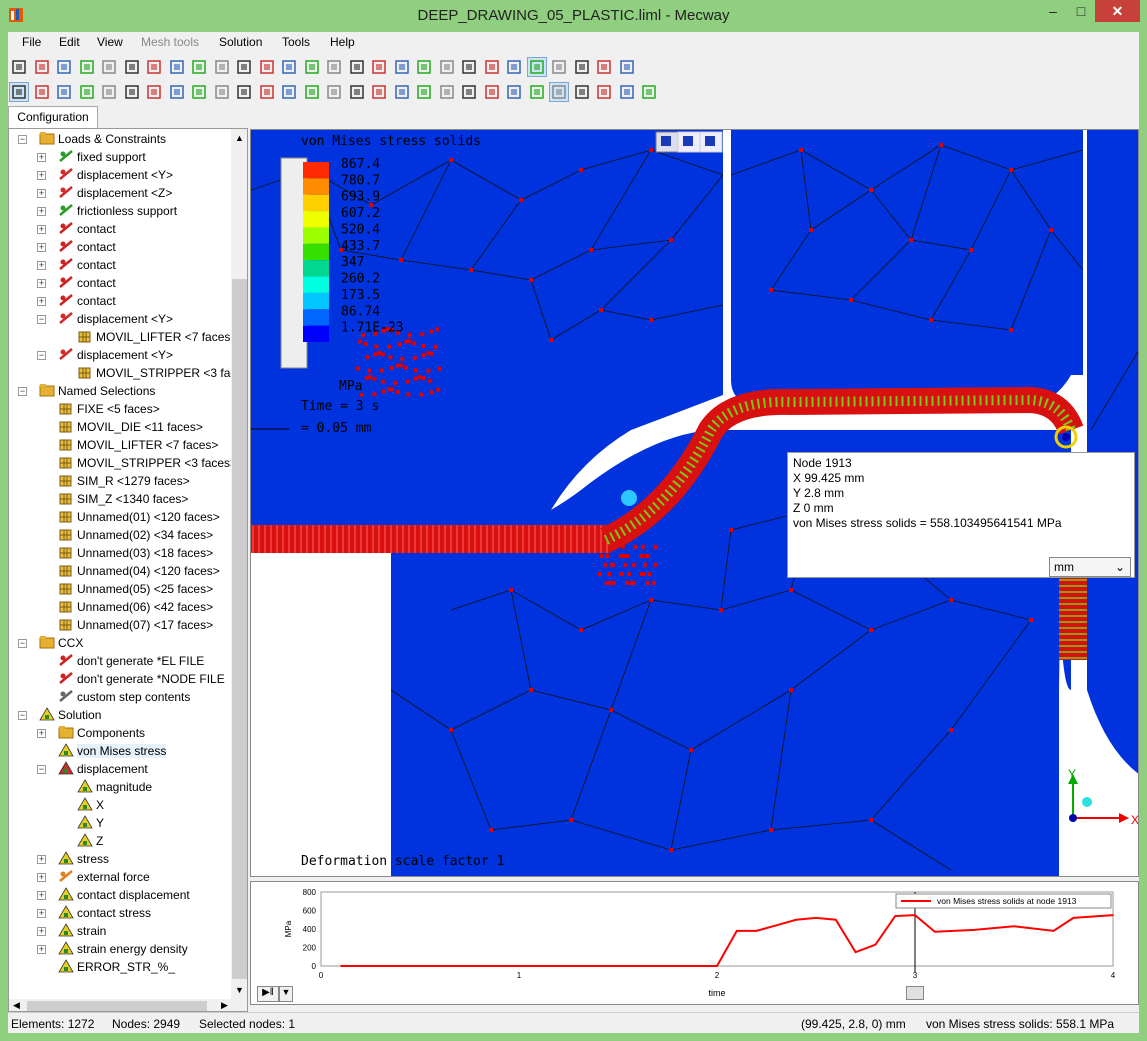 Image resolution: width=1147 pixels, height=1041 pixels. Describe the element at coordinates (135, 589) in the screenshot. I see `tree-item: Unnamed(05) <25 faces>` at that location.